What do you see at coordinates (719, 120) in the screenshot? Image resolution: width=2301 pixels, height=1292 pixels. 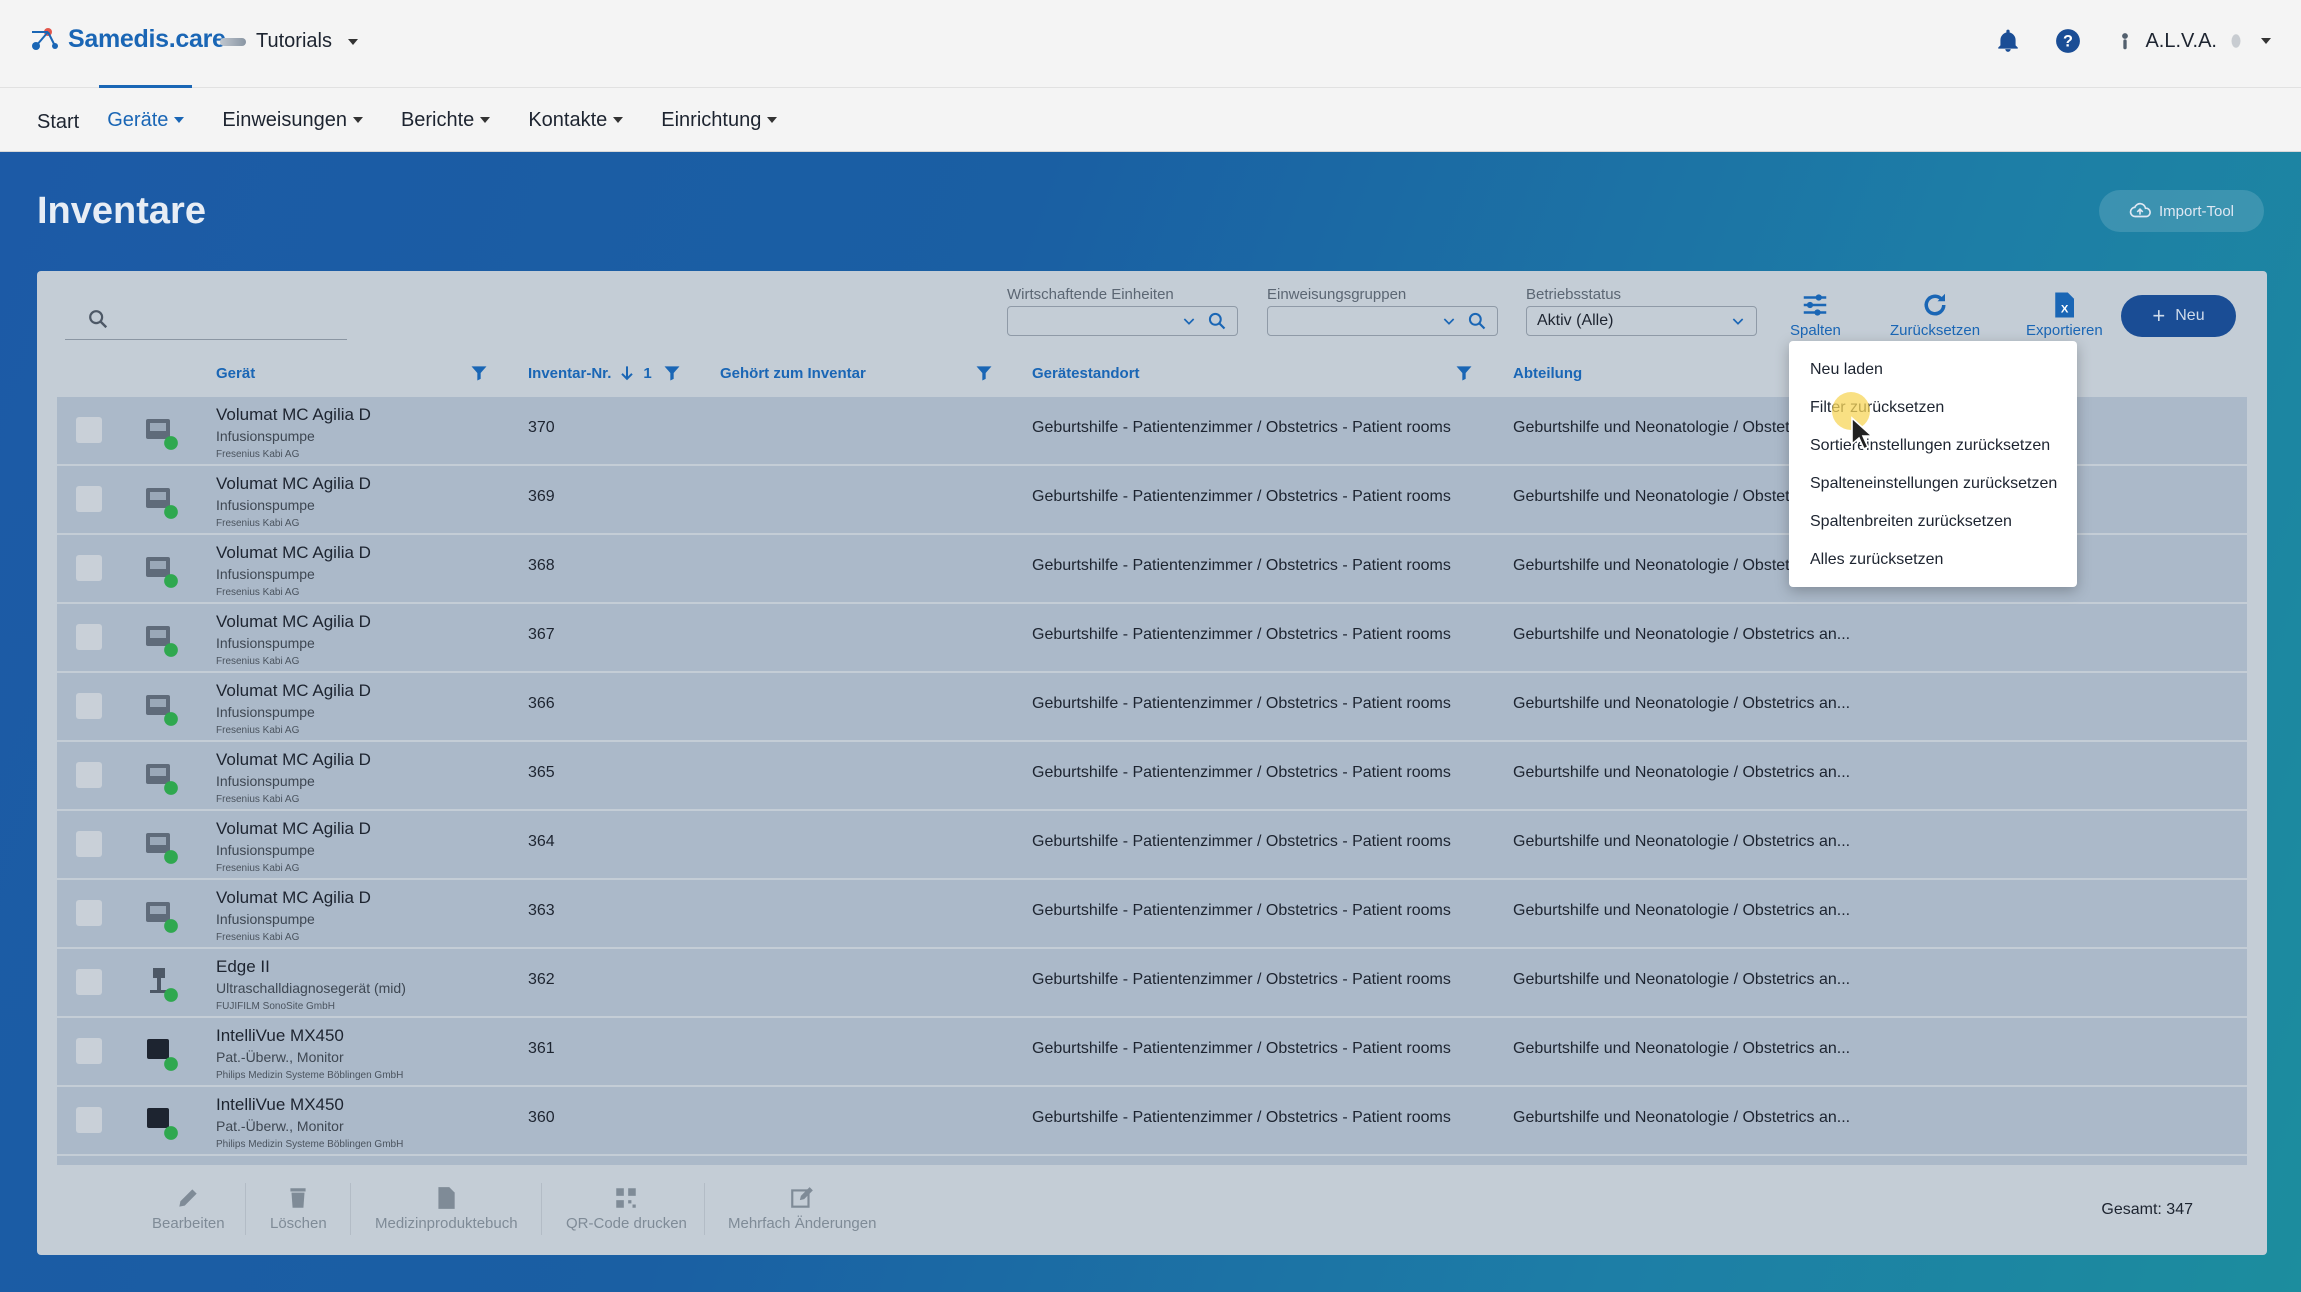 I see `nav-item-einrichtung: Einrichtung` at bounding box center [719, 120].